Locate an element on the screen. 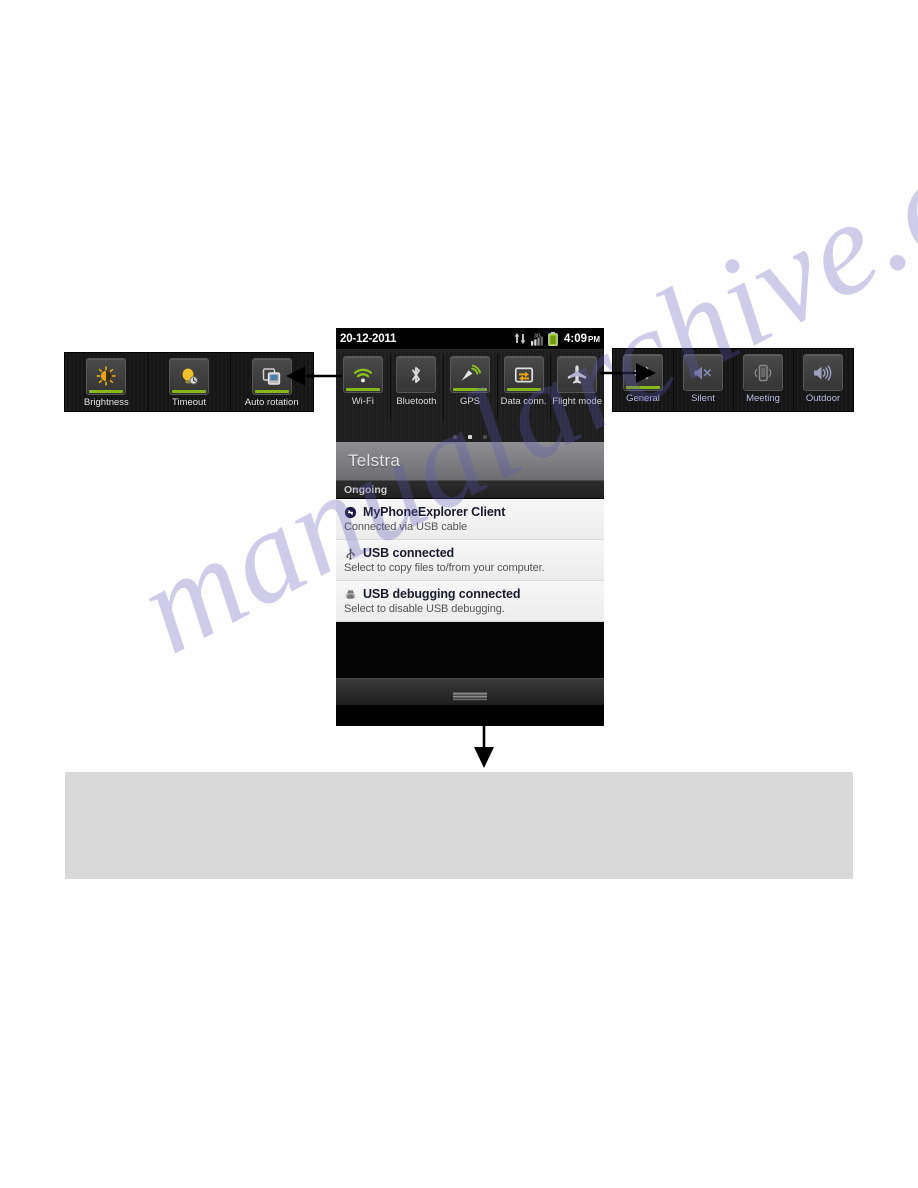 Image resolution: width=918 pixels, height=1188 pixels. data-transfer-icon is located at coordinates (520, 338).